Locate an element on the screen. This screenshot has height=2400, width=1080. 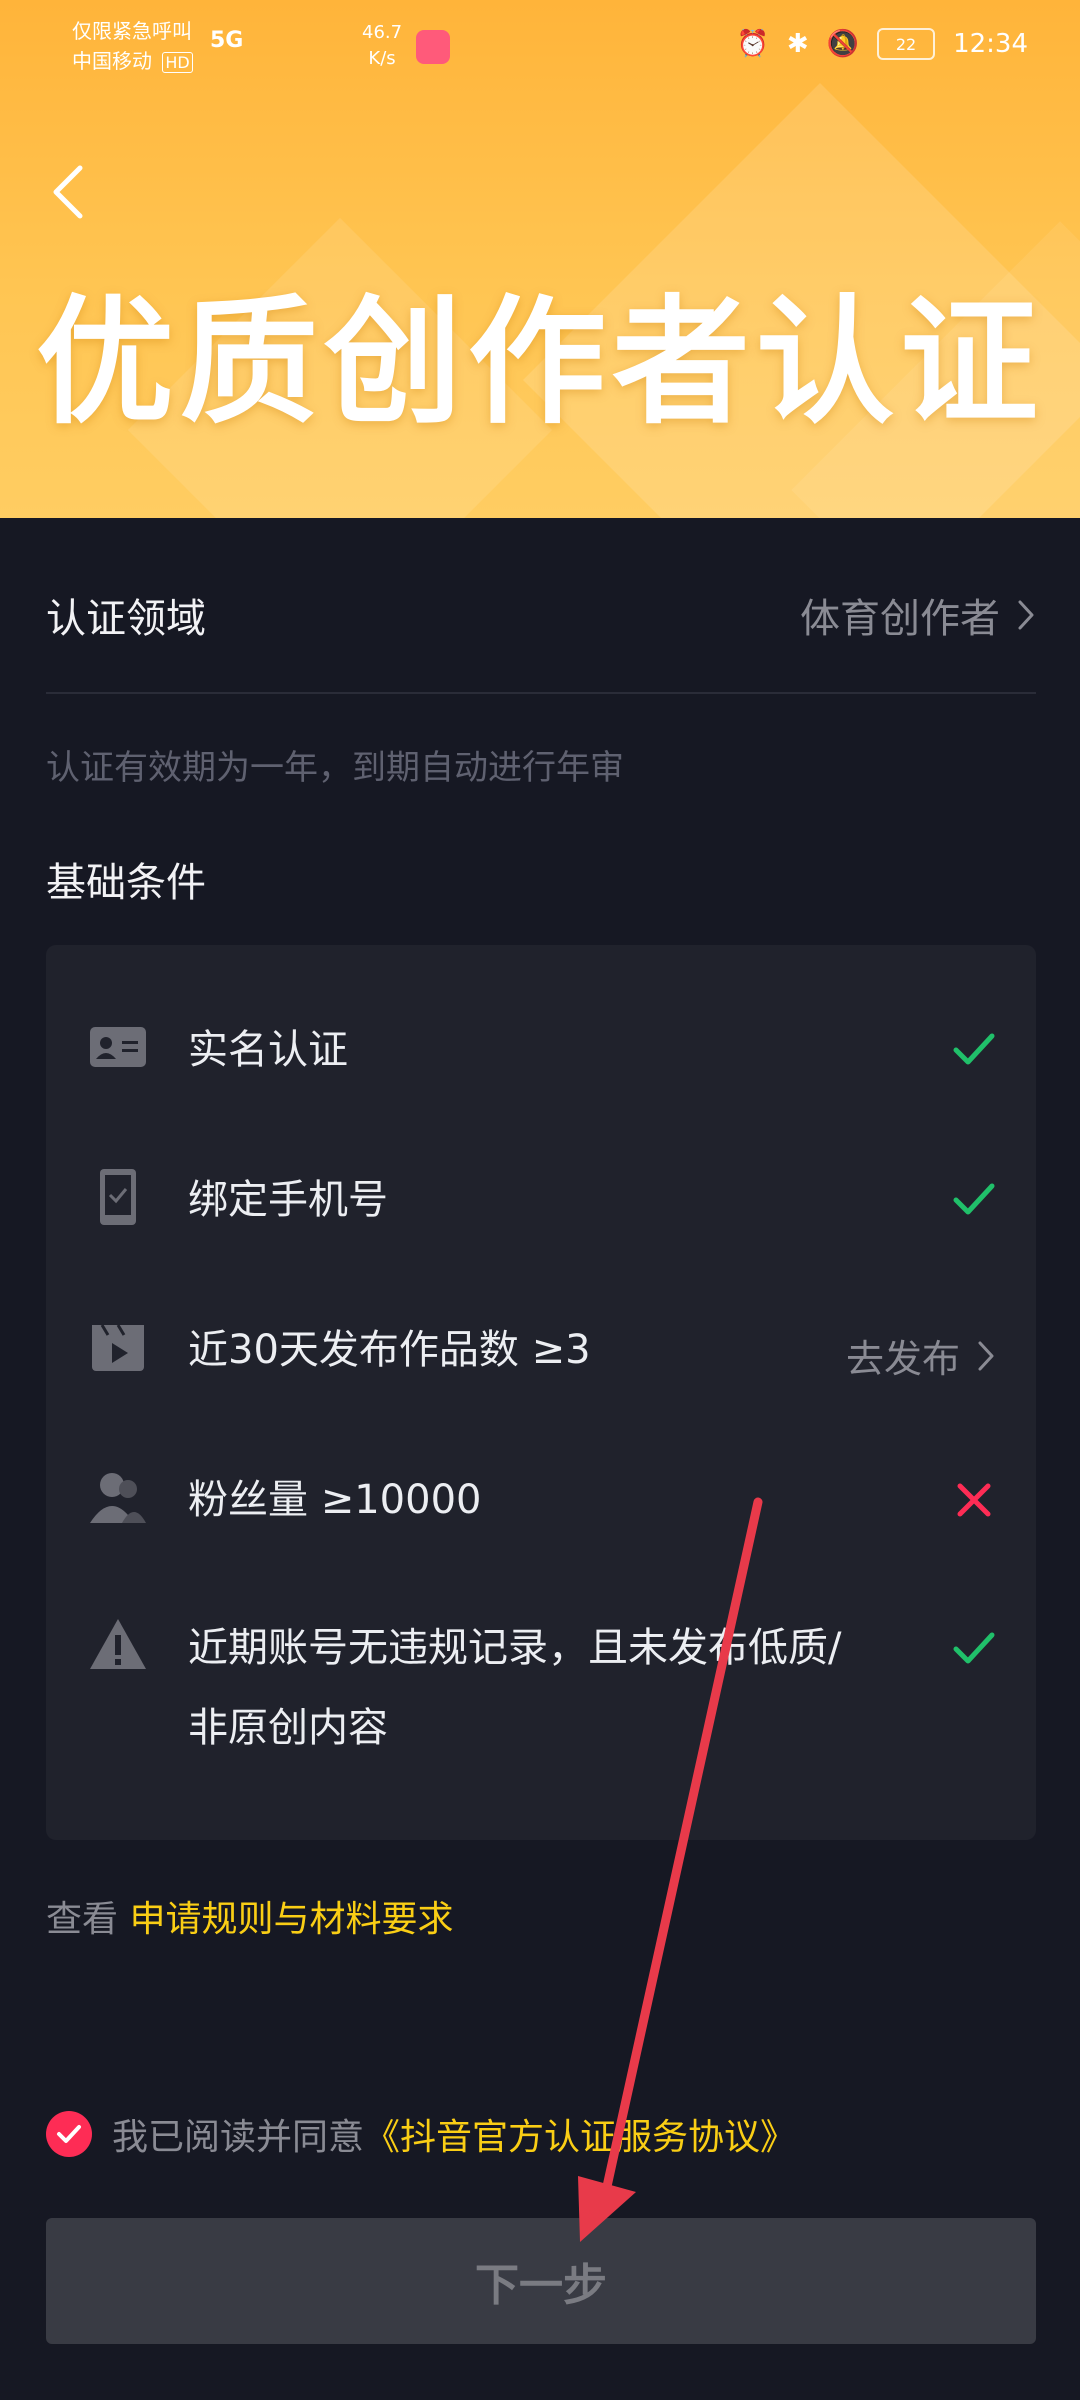
app-notification-icon is located at coordinates (433, 47).